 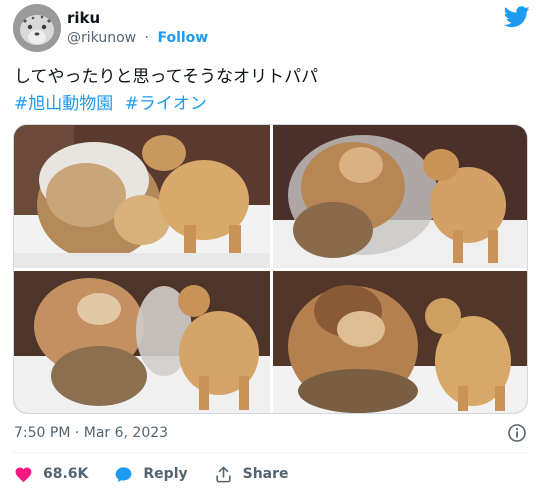 I want to click on hashtag-link: #旭山動物園, so click(x=63, y=104).